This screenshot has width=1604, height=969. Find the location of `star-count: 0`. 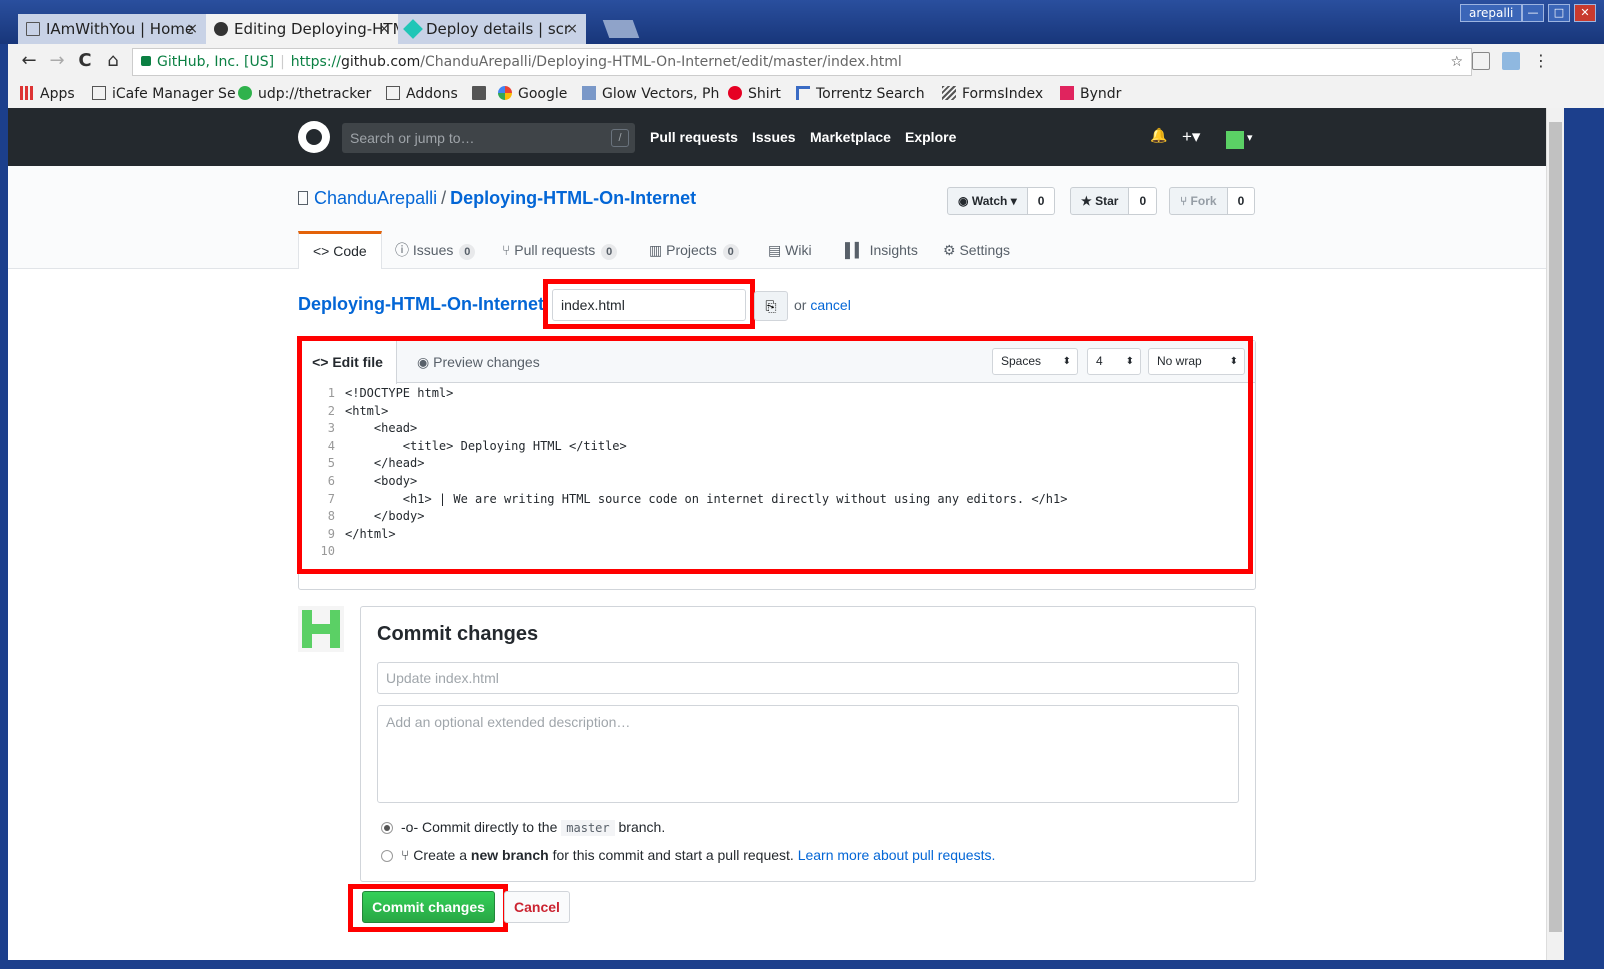

star-count: 0 is located at coordinates (1143, 201).